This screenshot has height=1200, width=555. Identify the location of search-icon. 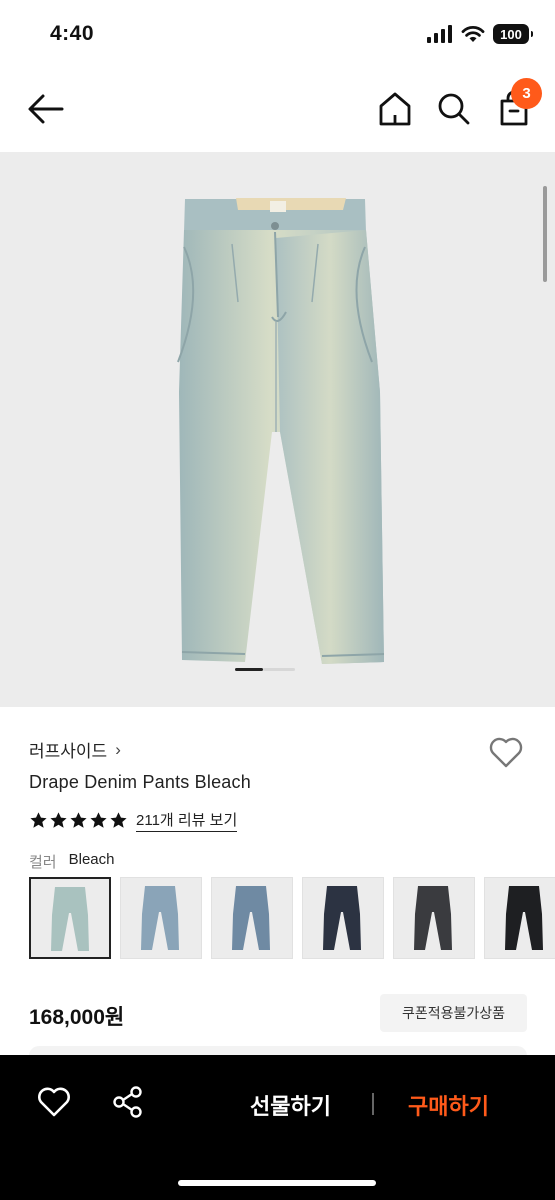
(454, 109).